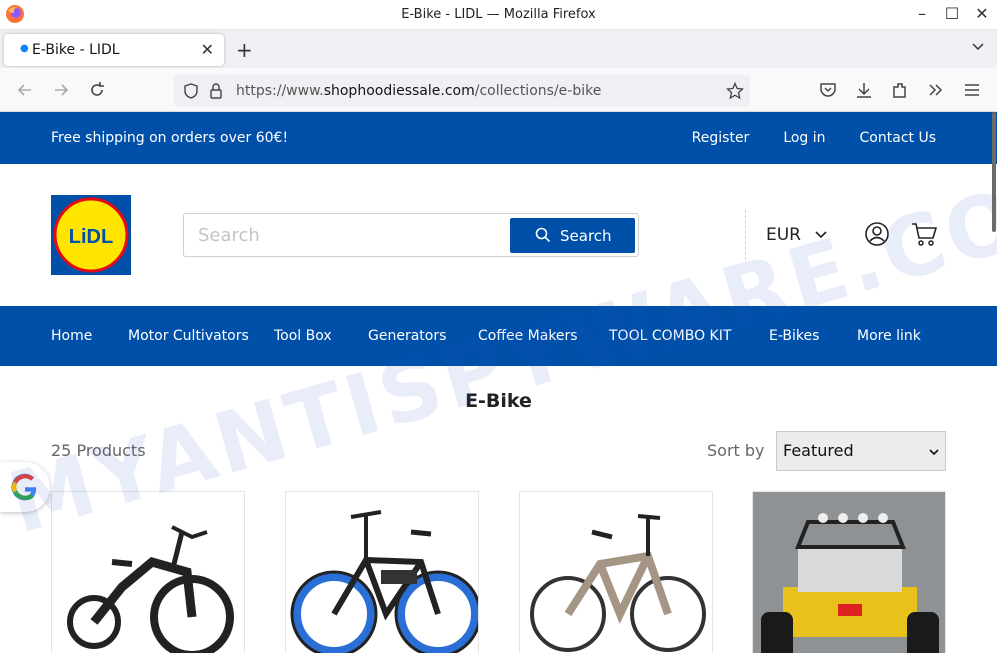  Describe the element at coordinates (399, 91) in the screenshot. I see `url-host: shophoodiessale.com` at that location.